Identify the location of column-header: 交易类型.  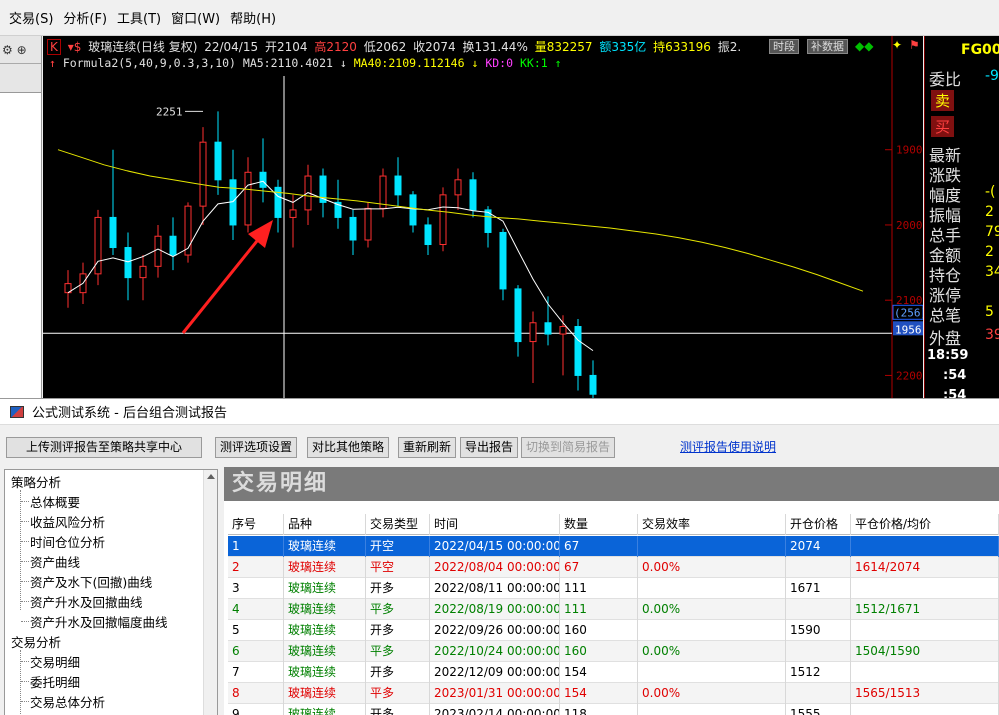
(398, 524).